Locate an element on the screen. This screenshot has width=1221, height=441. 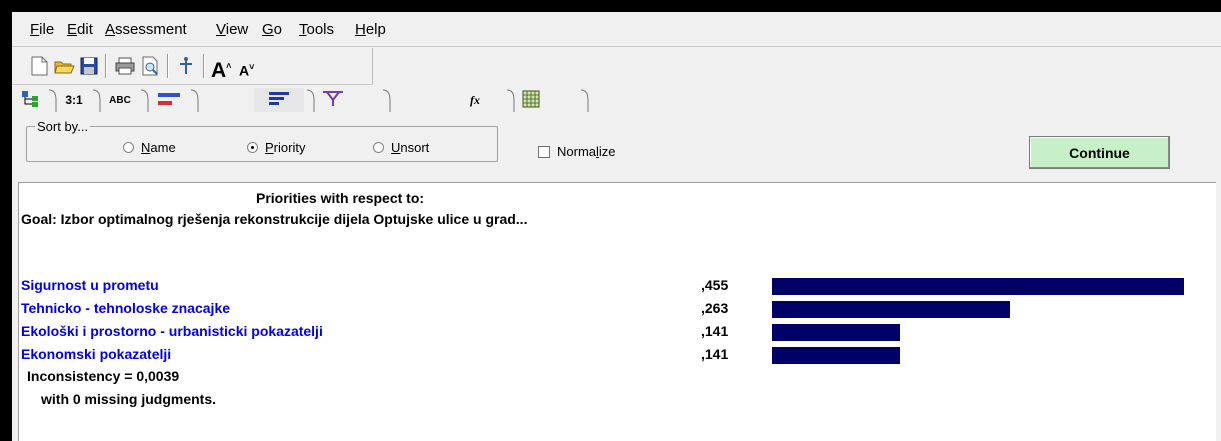
sort-name-radio: Name is located at coordinates (149, 147).